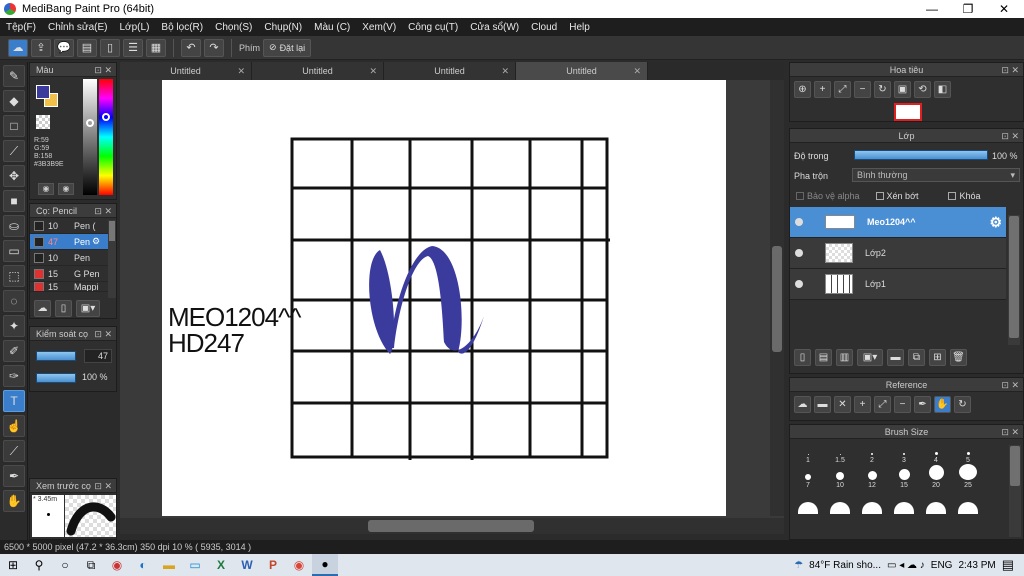 Image resolution: width=1024 pixels, height=576 pixels. I want to click on brush-size-option: 20, so click(936, 476).